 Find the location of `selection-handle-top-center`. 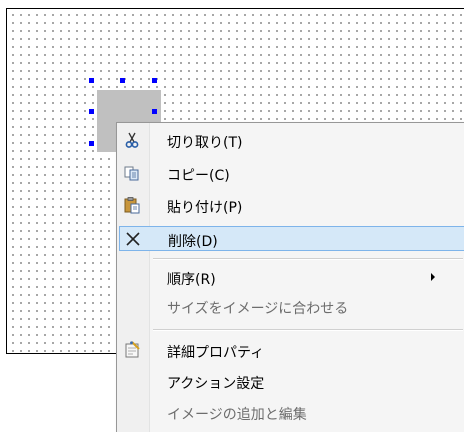

selection-handle-top-center is located at coordinates (122, 80).